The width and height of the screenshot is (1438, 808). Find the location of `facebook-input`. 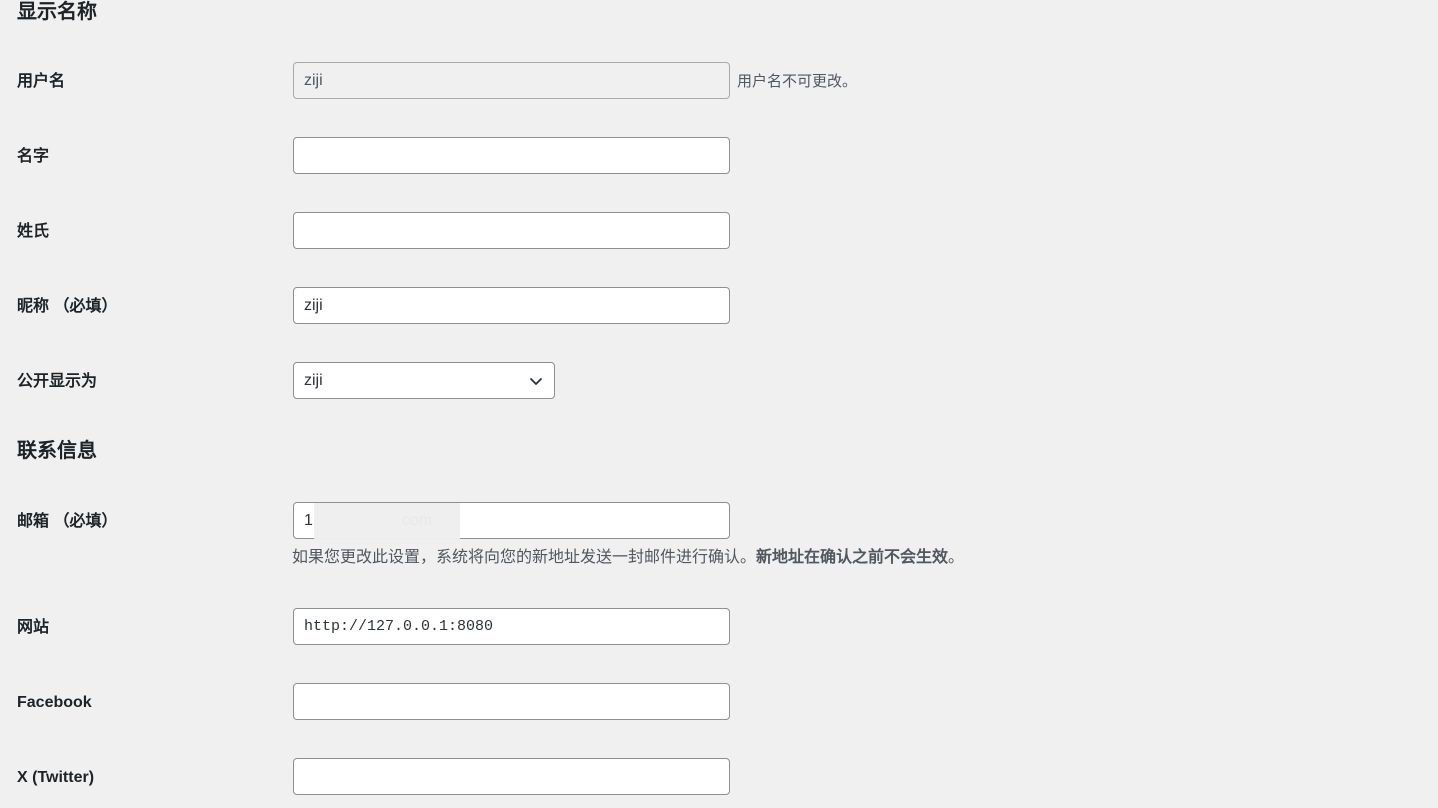

facebook-input is located at coordinates (511, 701).